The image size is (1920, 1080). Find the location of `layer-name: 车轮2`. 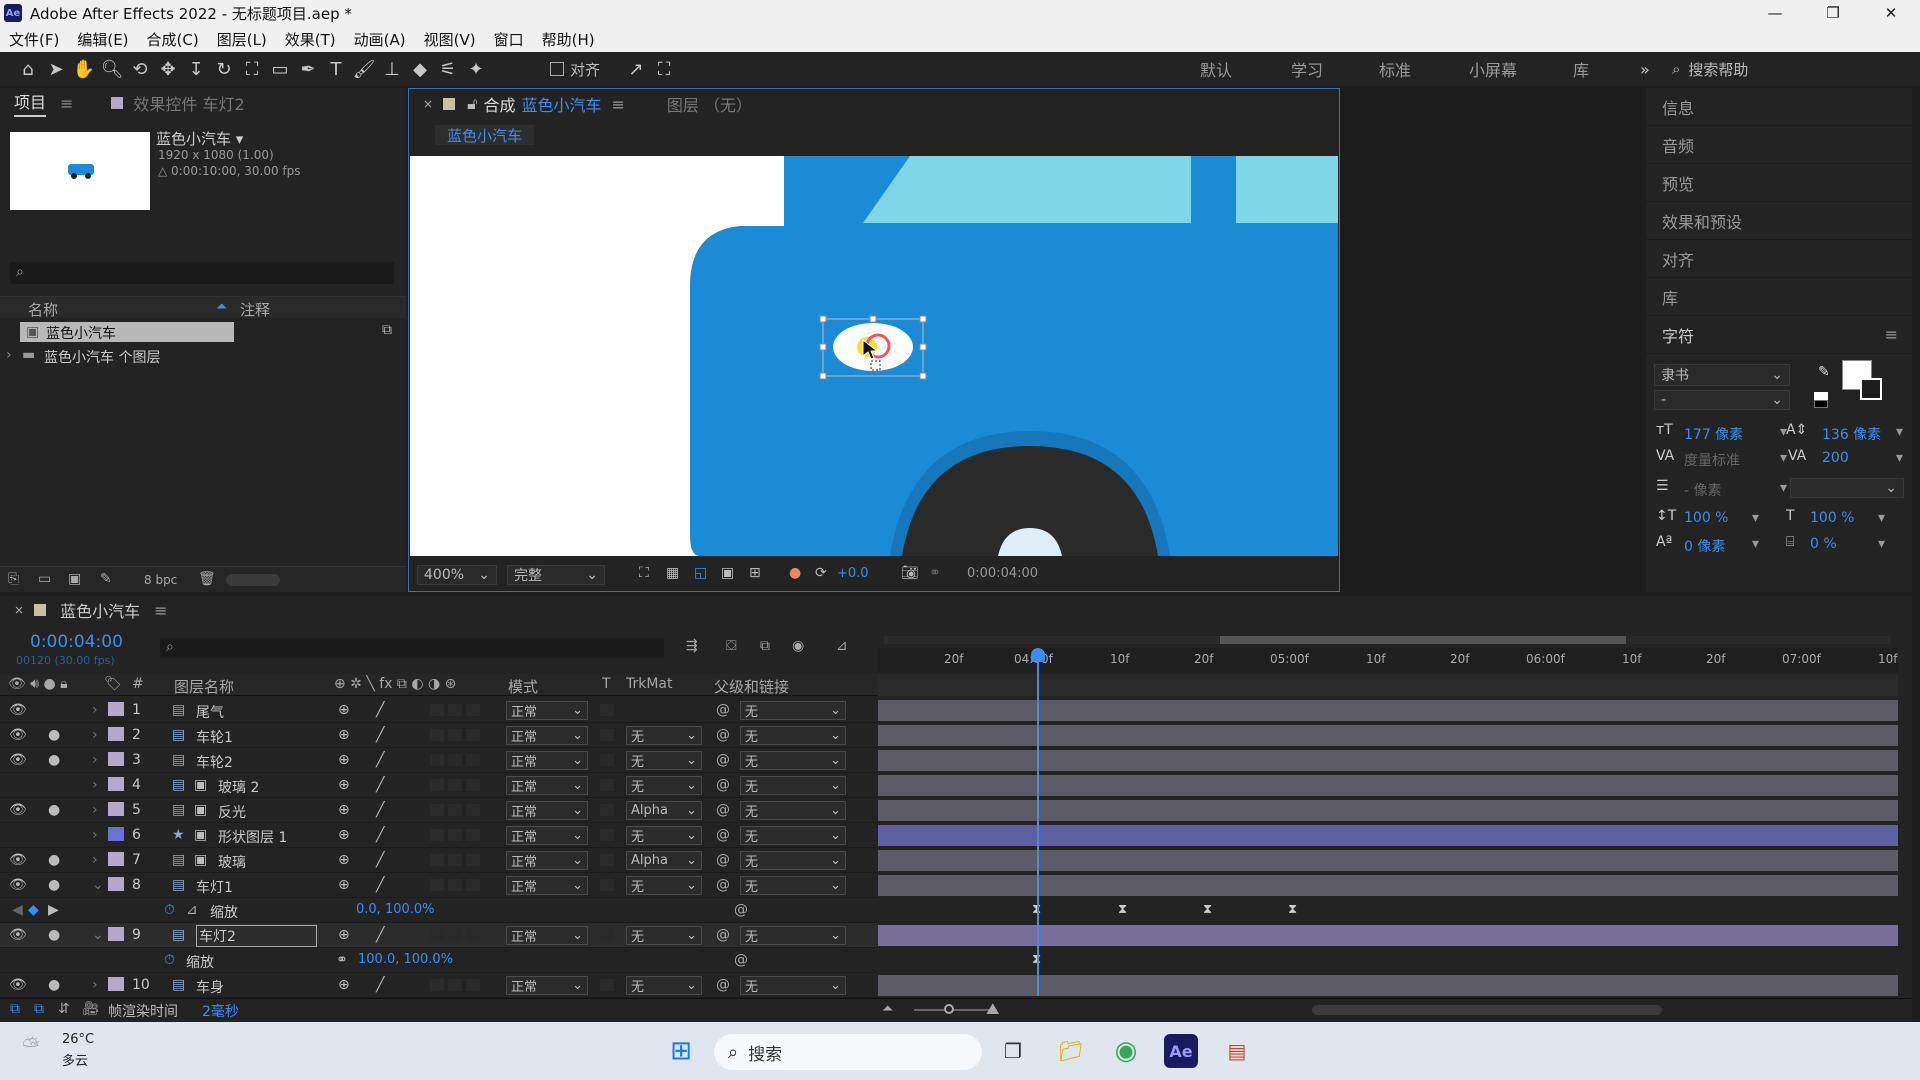

layer-name: 车轮2 is located at coordinates (214, 762).